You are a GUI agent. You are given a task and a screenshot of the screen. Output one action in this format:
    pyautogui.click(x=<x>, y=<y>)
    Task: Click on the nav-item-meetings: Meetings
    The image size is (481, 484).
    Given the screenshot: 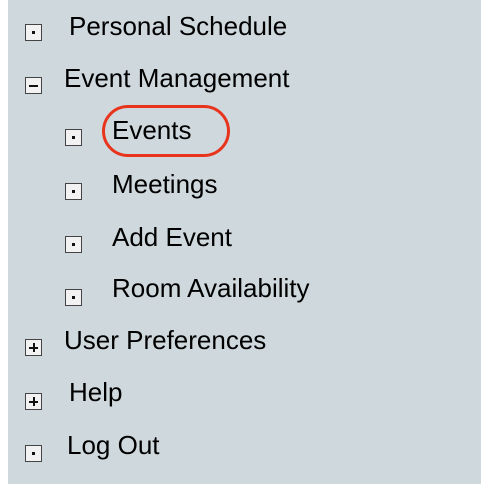 What is the action you would take?
    pyautogui.click(x=130, y=186)
    